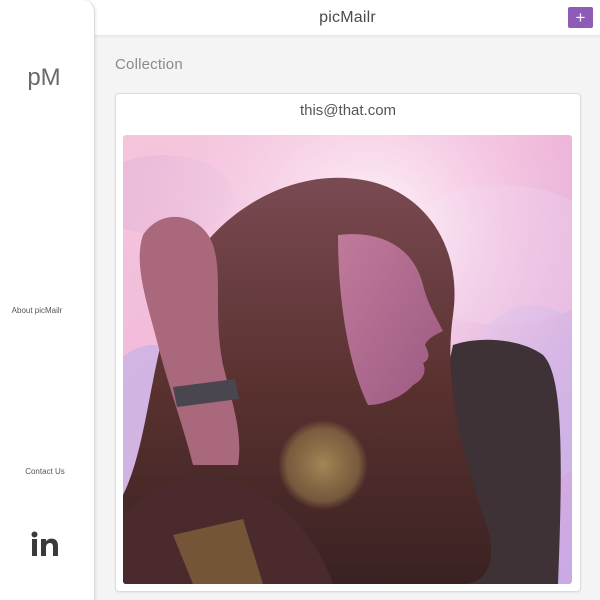 This screenshot has height=600, width=600. I want to click on card-email: this@that.com, so click(348, 110).